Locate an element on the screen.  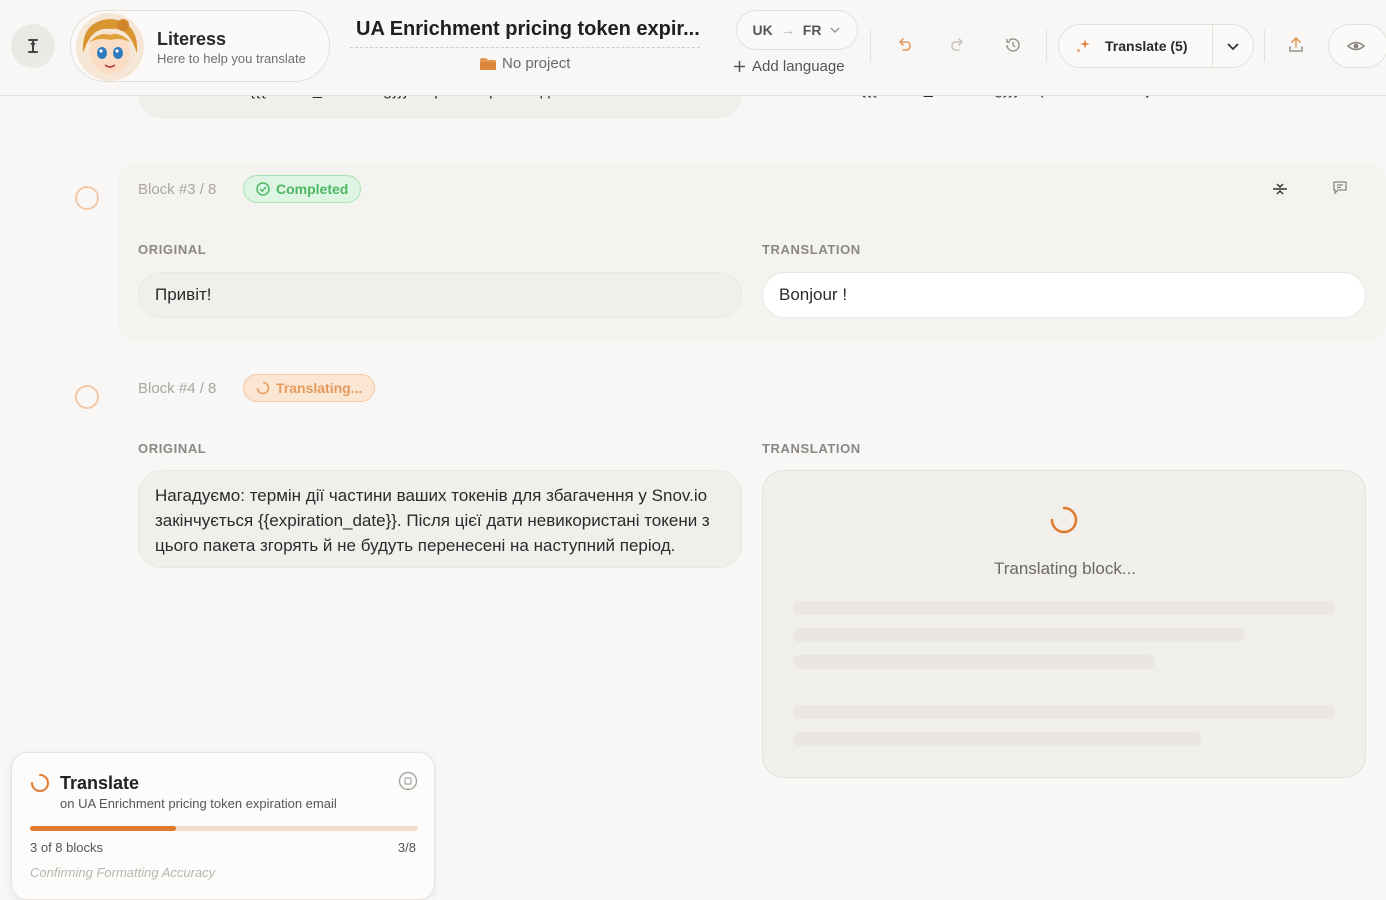
status-badge-completed: Completed is located at coordinates (302, 189).